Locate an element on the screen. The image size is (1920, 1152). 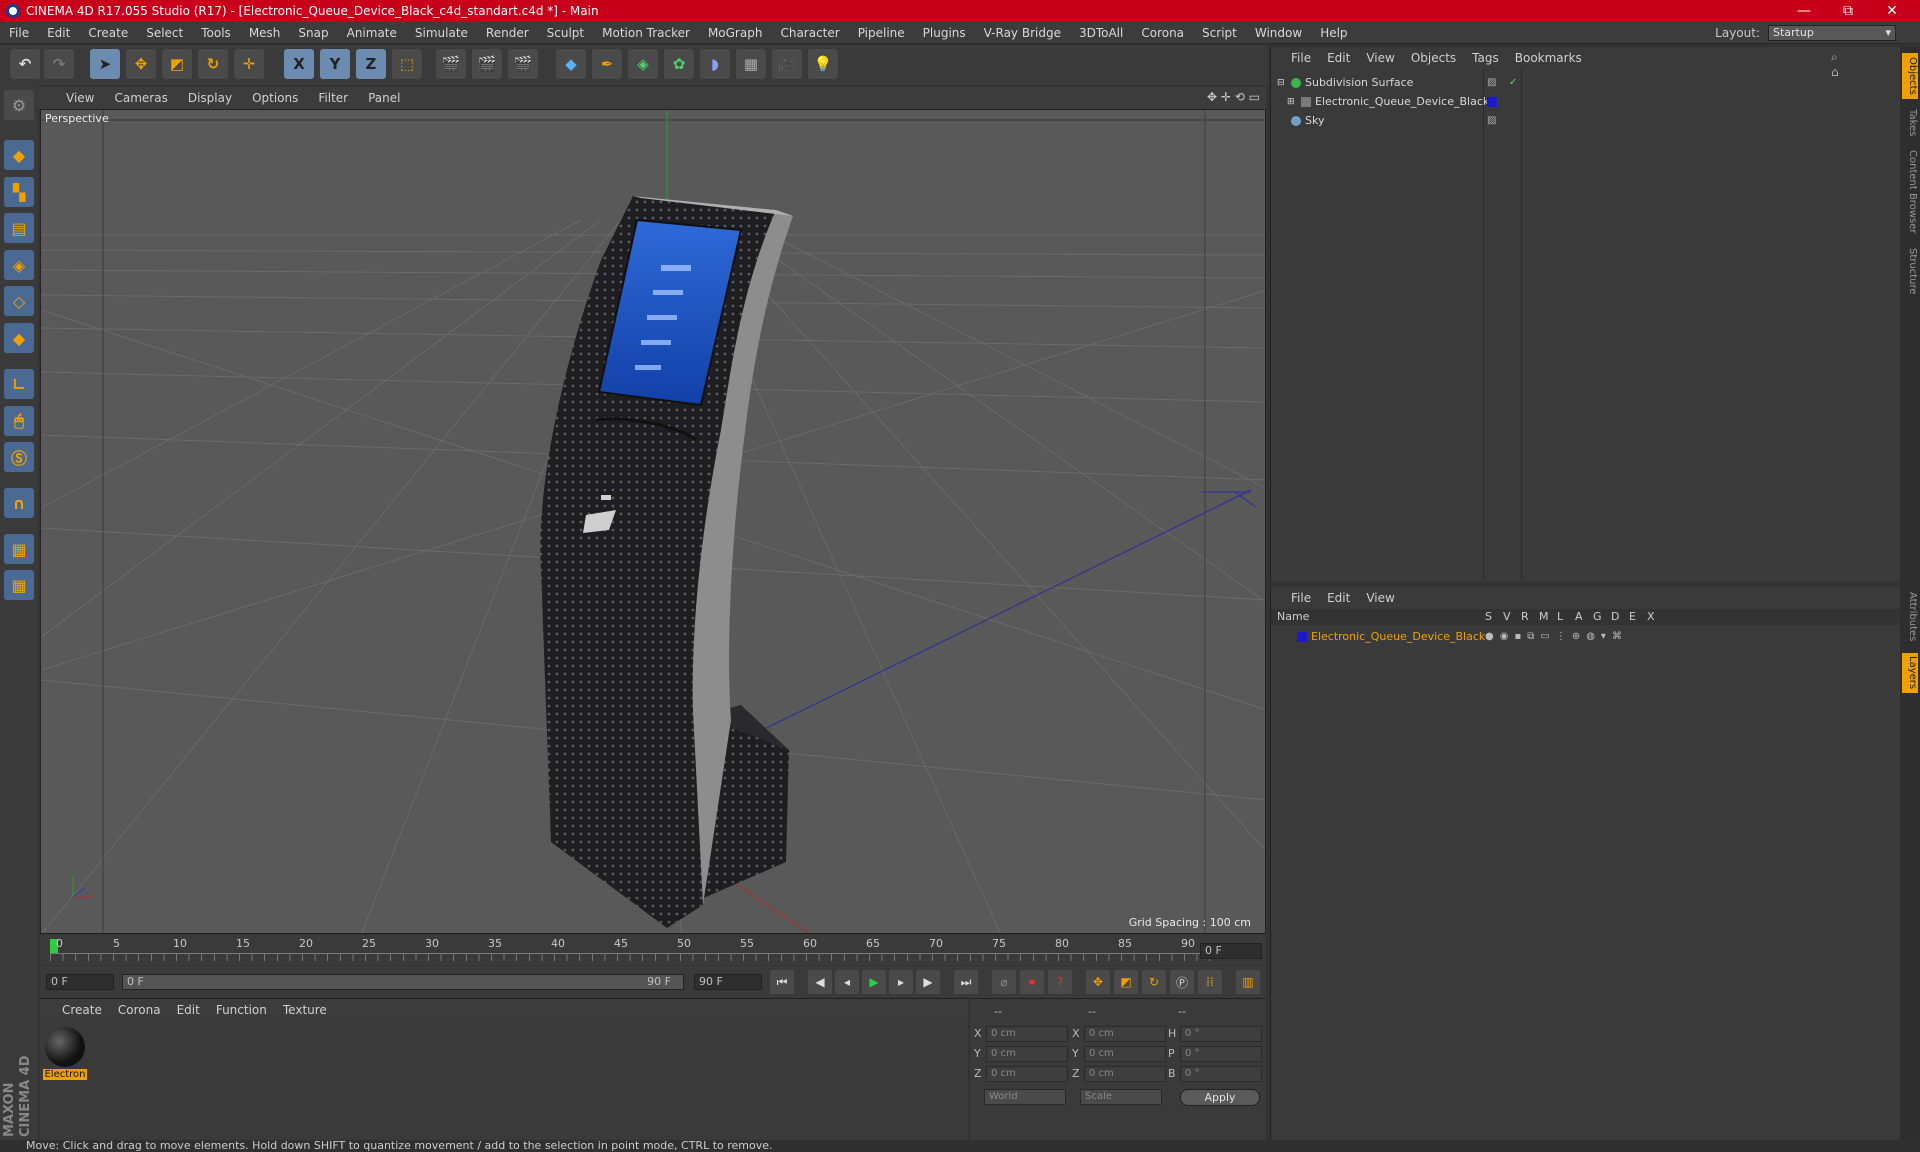
solo-button: Ⓢ is located at coordinates (19, 457).